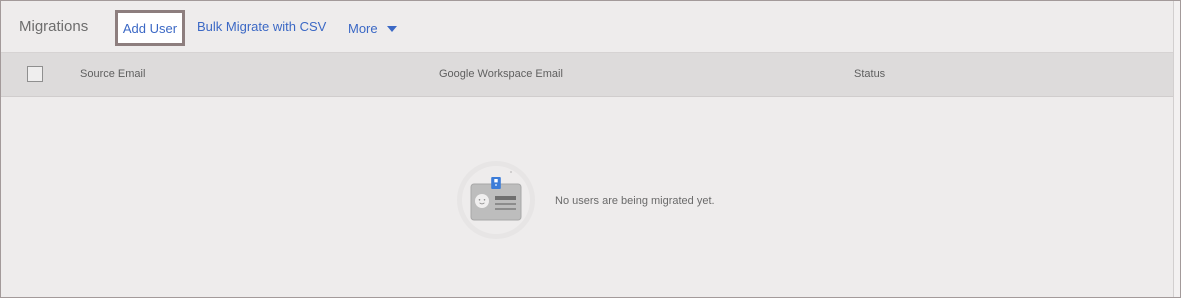 This screenshot has width=1181, height=298. Describe the element at coordinates (261, 26) in the screenshot. I see `bulk-migrate-csv-button: Bulk Migrate with CSV` at that location.